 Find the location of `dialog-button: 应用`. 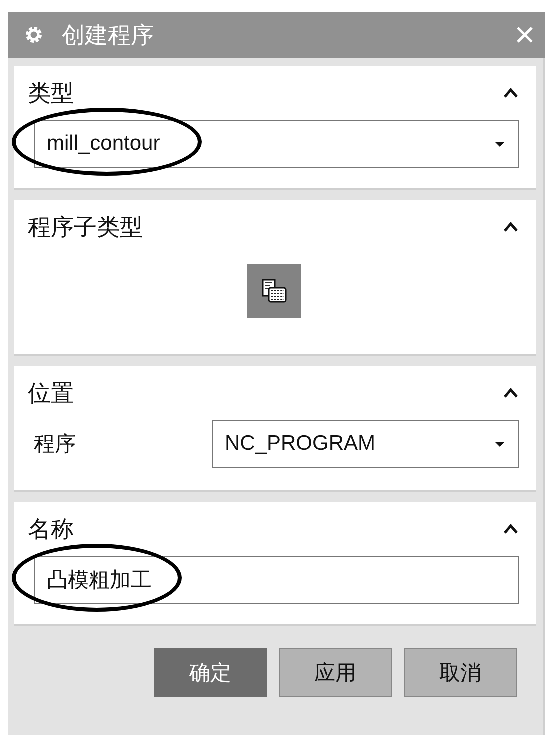

dialog-button: 应用 is located at coordinates (335, 672).